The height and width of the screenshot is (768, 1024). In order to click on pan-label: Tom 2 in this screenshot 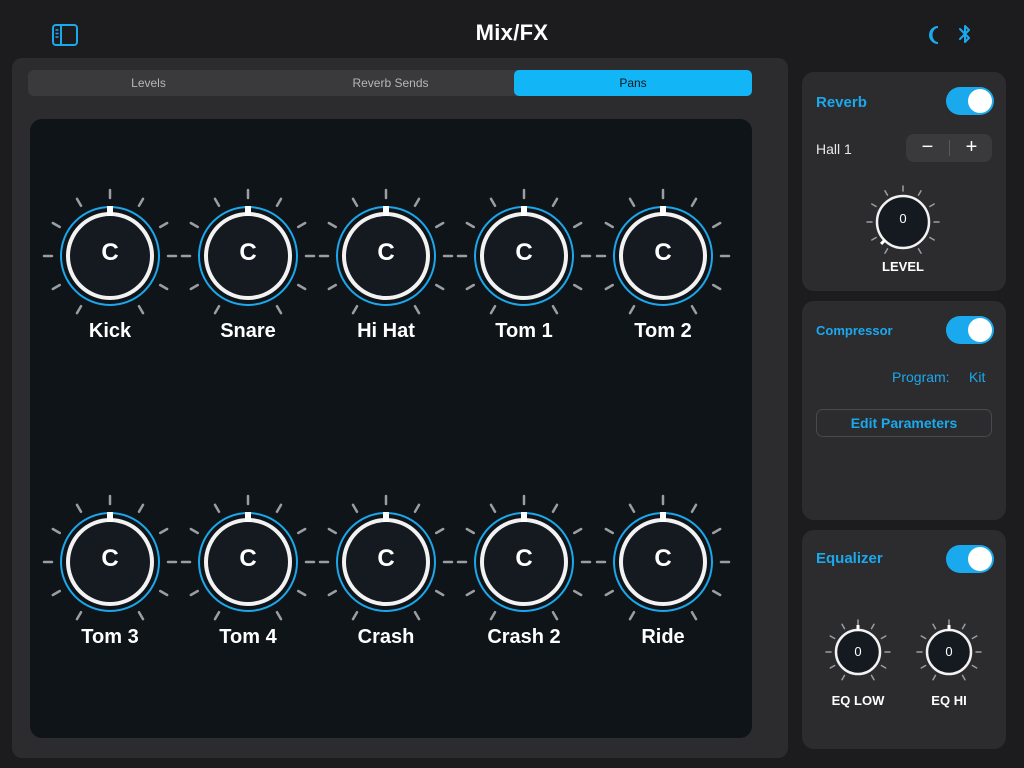, I will do `click(663, 331)`.